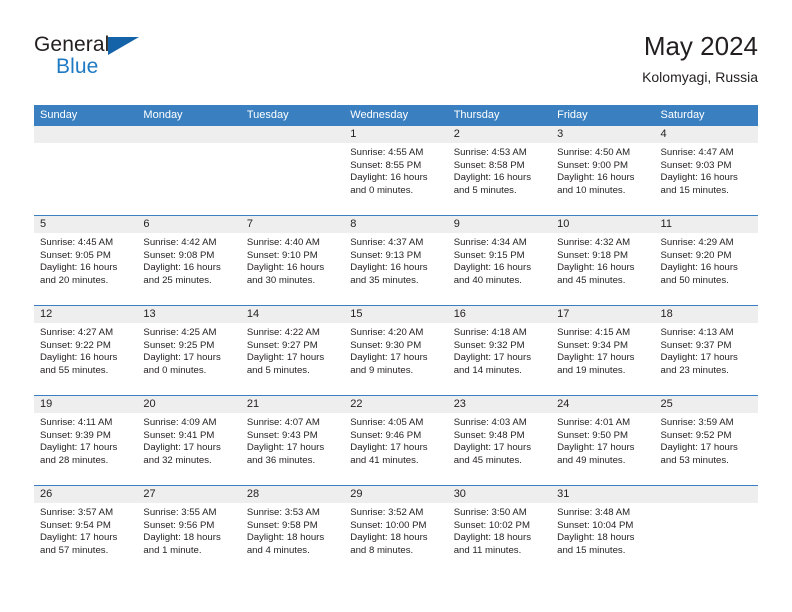  What do you see at coordinates (499, 404) in the screenshot?
I see `day-number: 23` at bounding box center [499, 404].